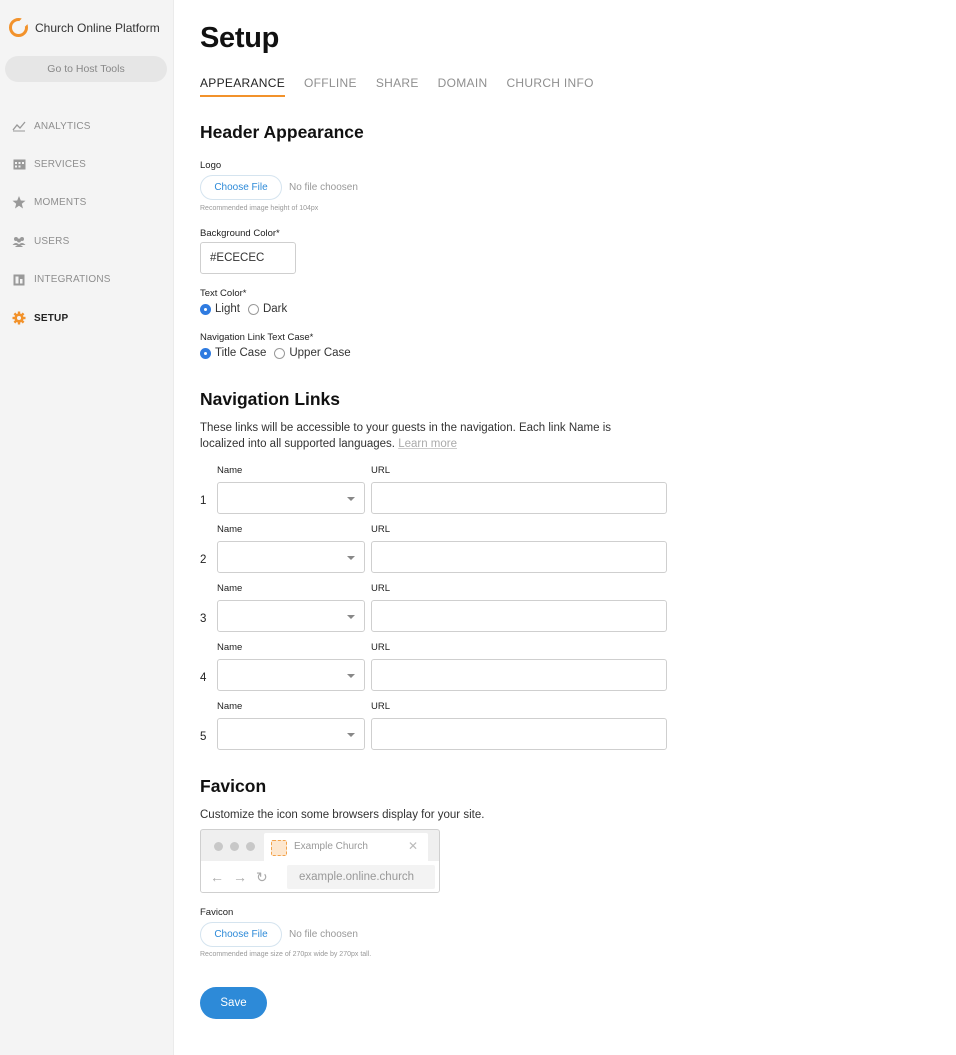  I want to click on learn-more-link: Learn more, so click(427, 444).